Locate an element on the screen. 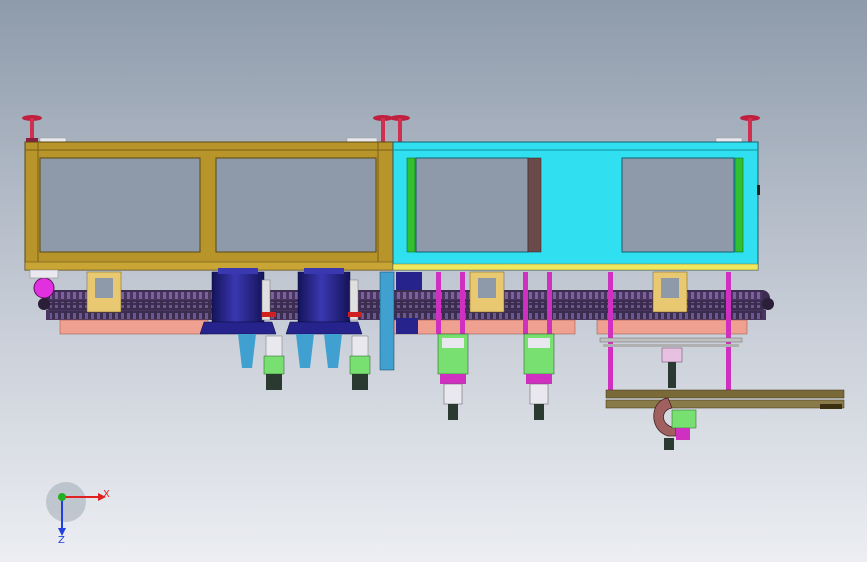  leveling-foot-left is located at coordinates (32, 128).